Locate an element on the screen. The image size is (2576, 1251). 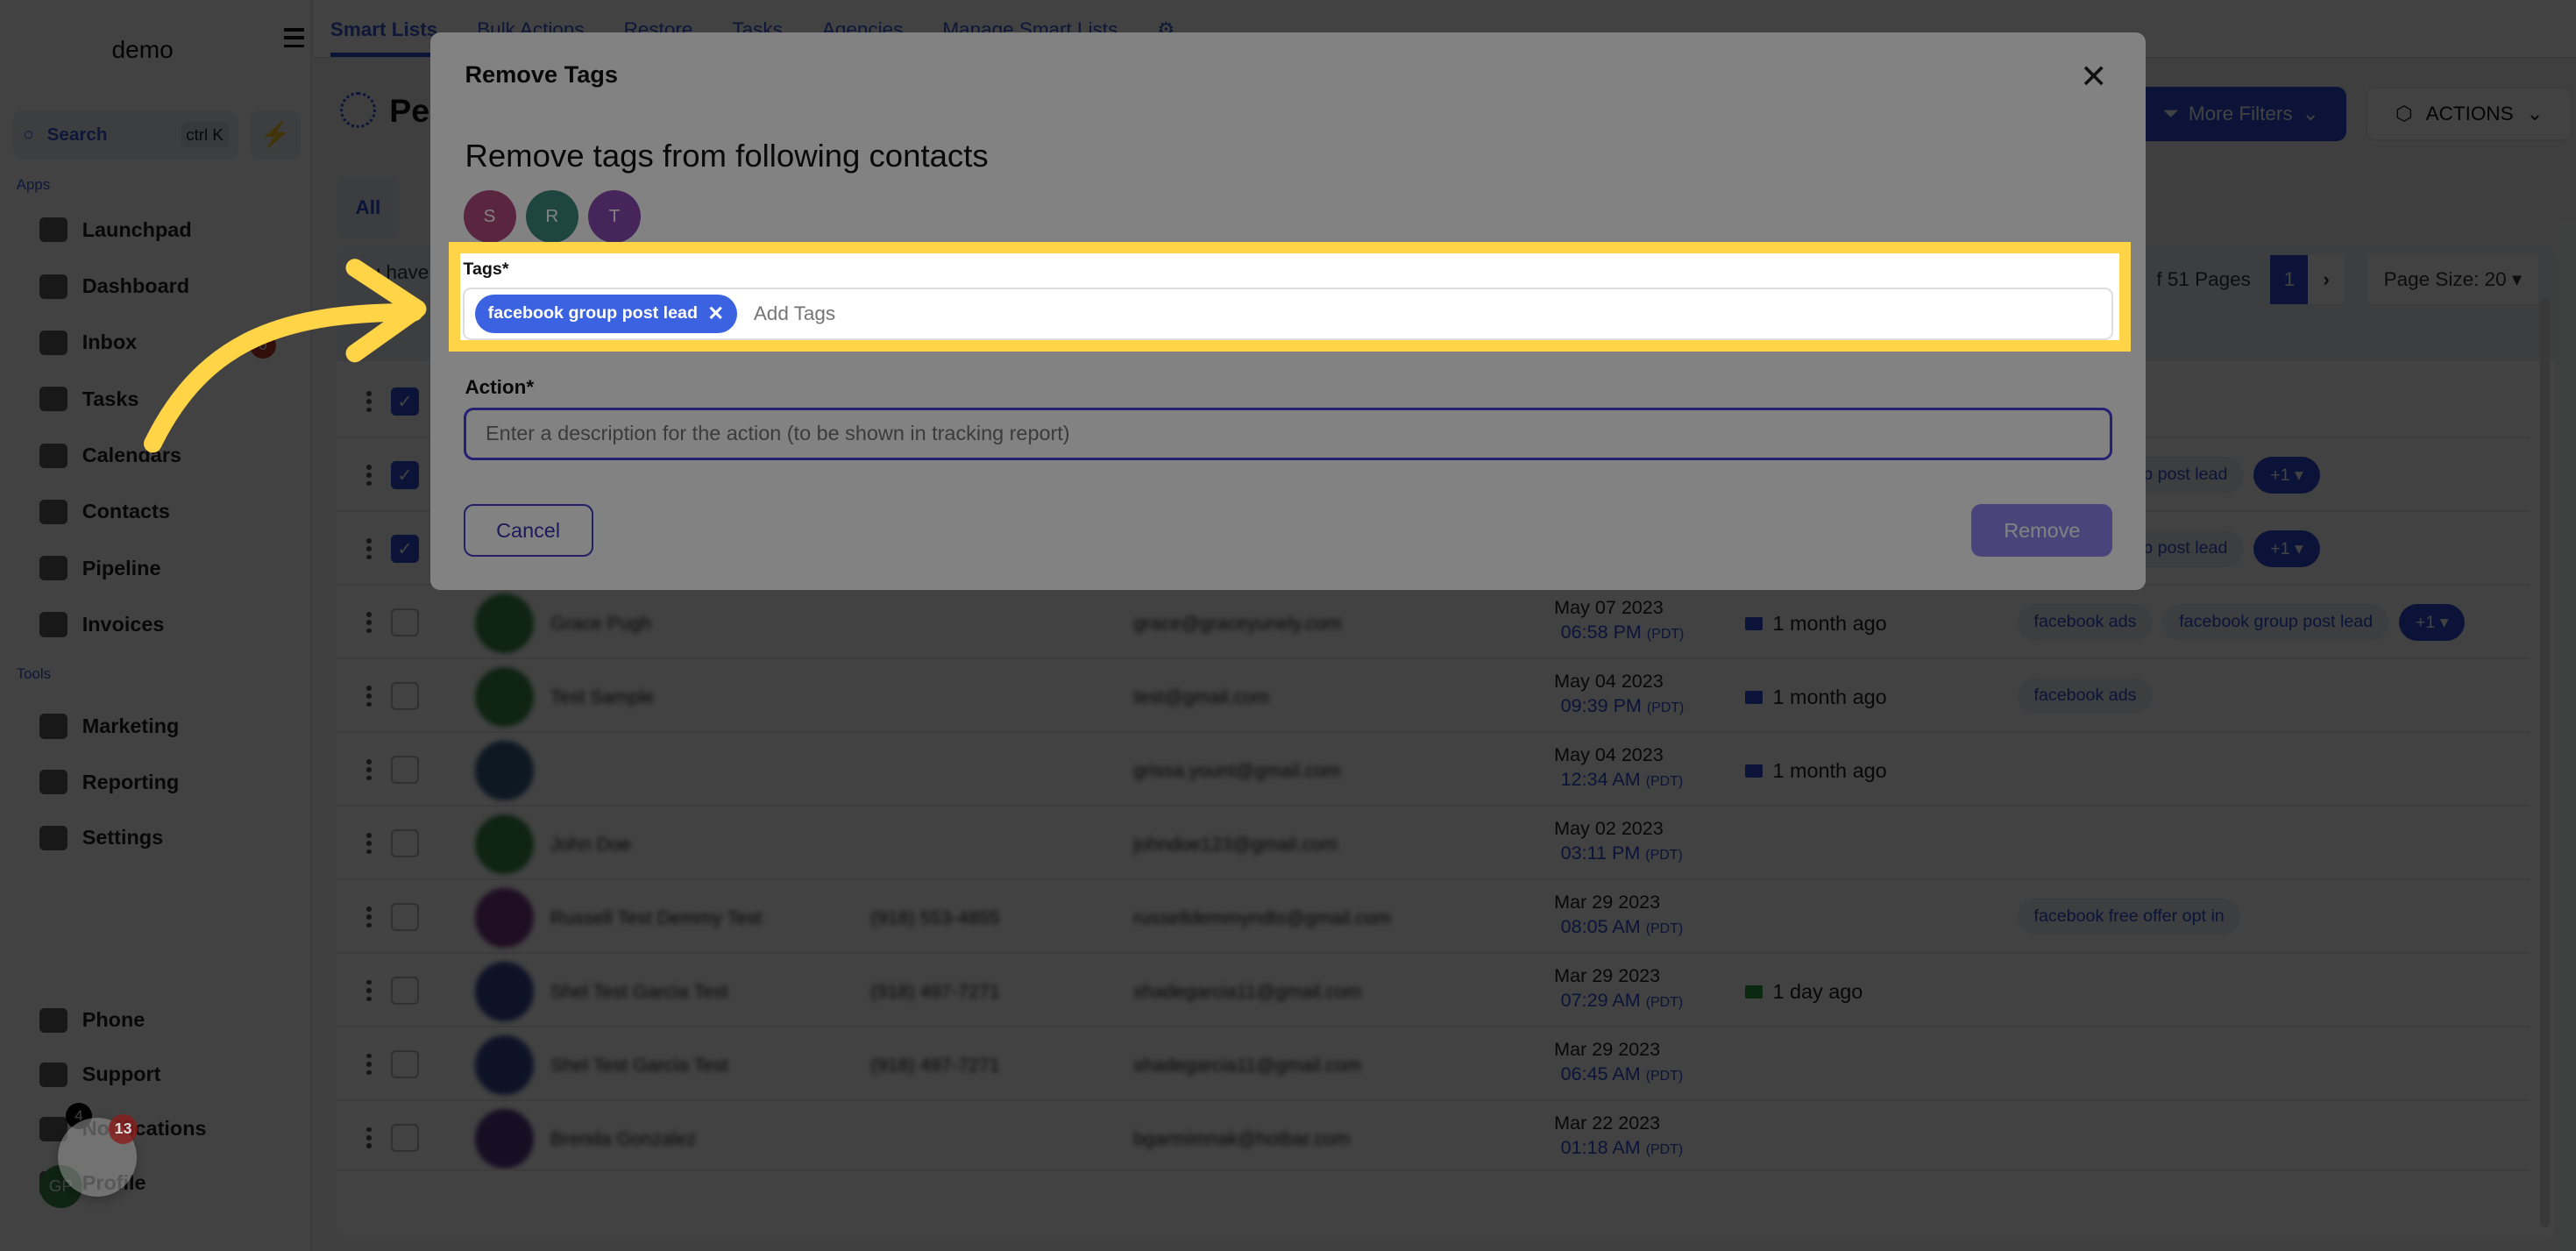
tag-chip-label: facebook group post lead is located at coordinates (593, 313).